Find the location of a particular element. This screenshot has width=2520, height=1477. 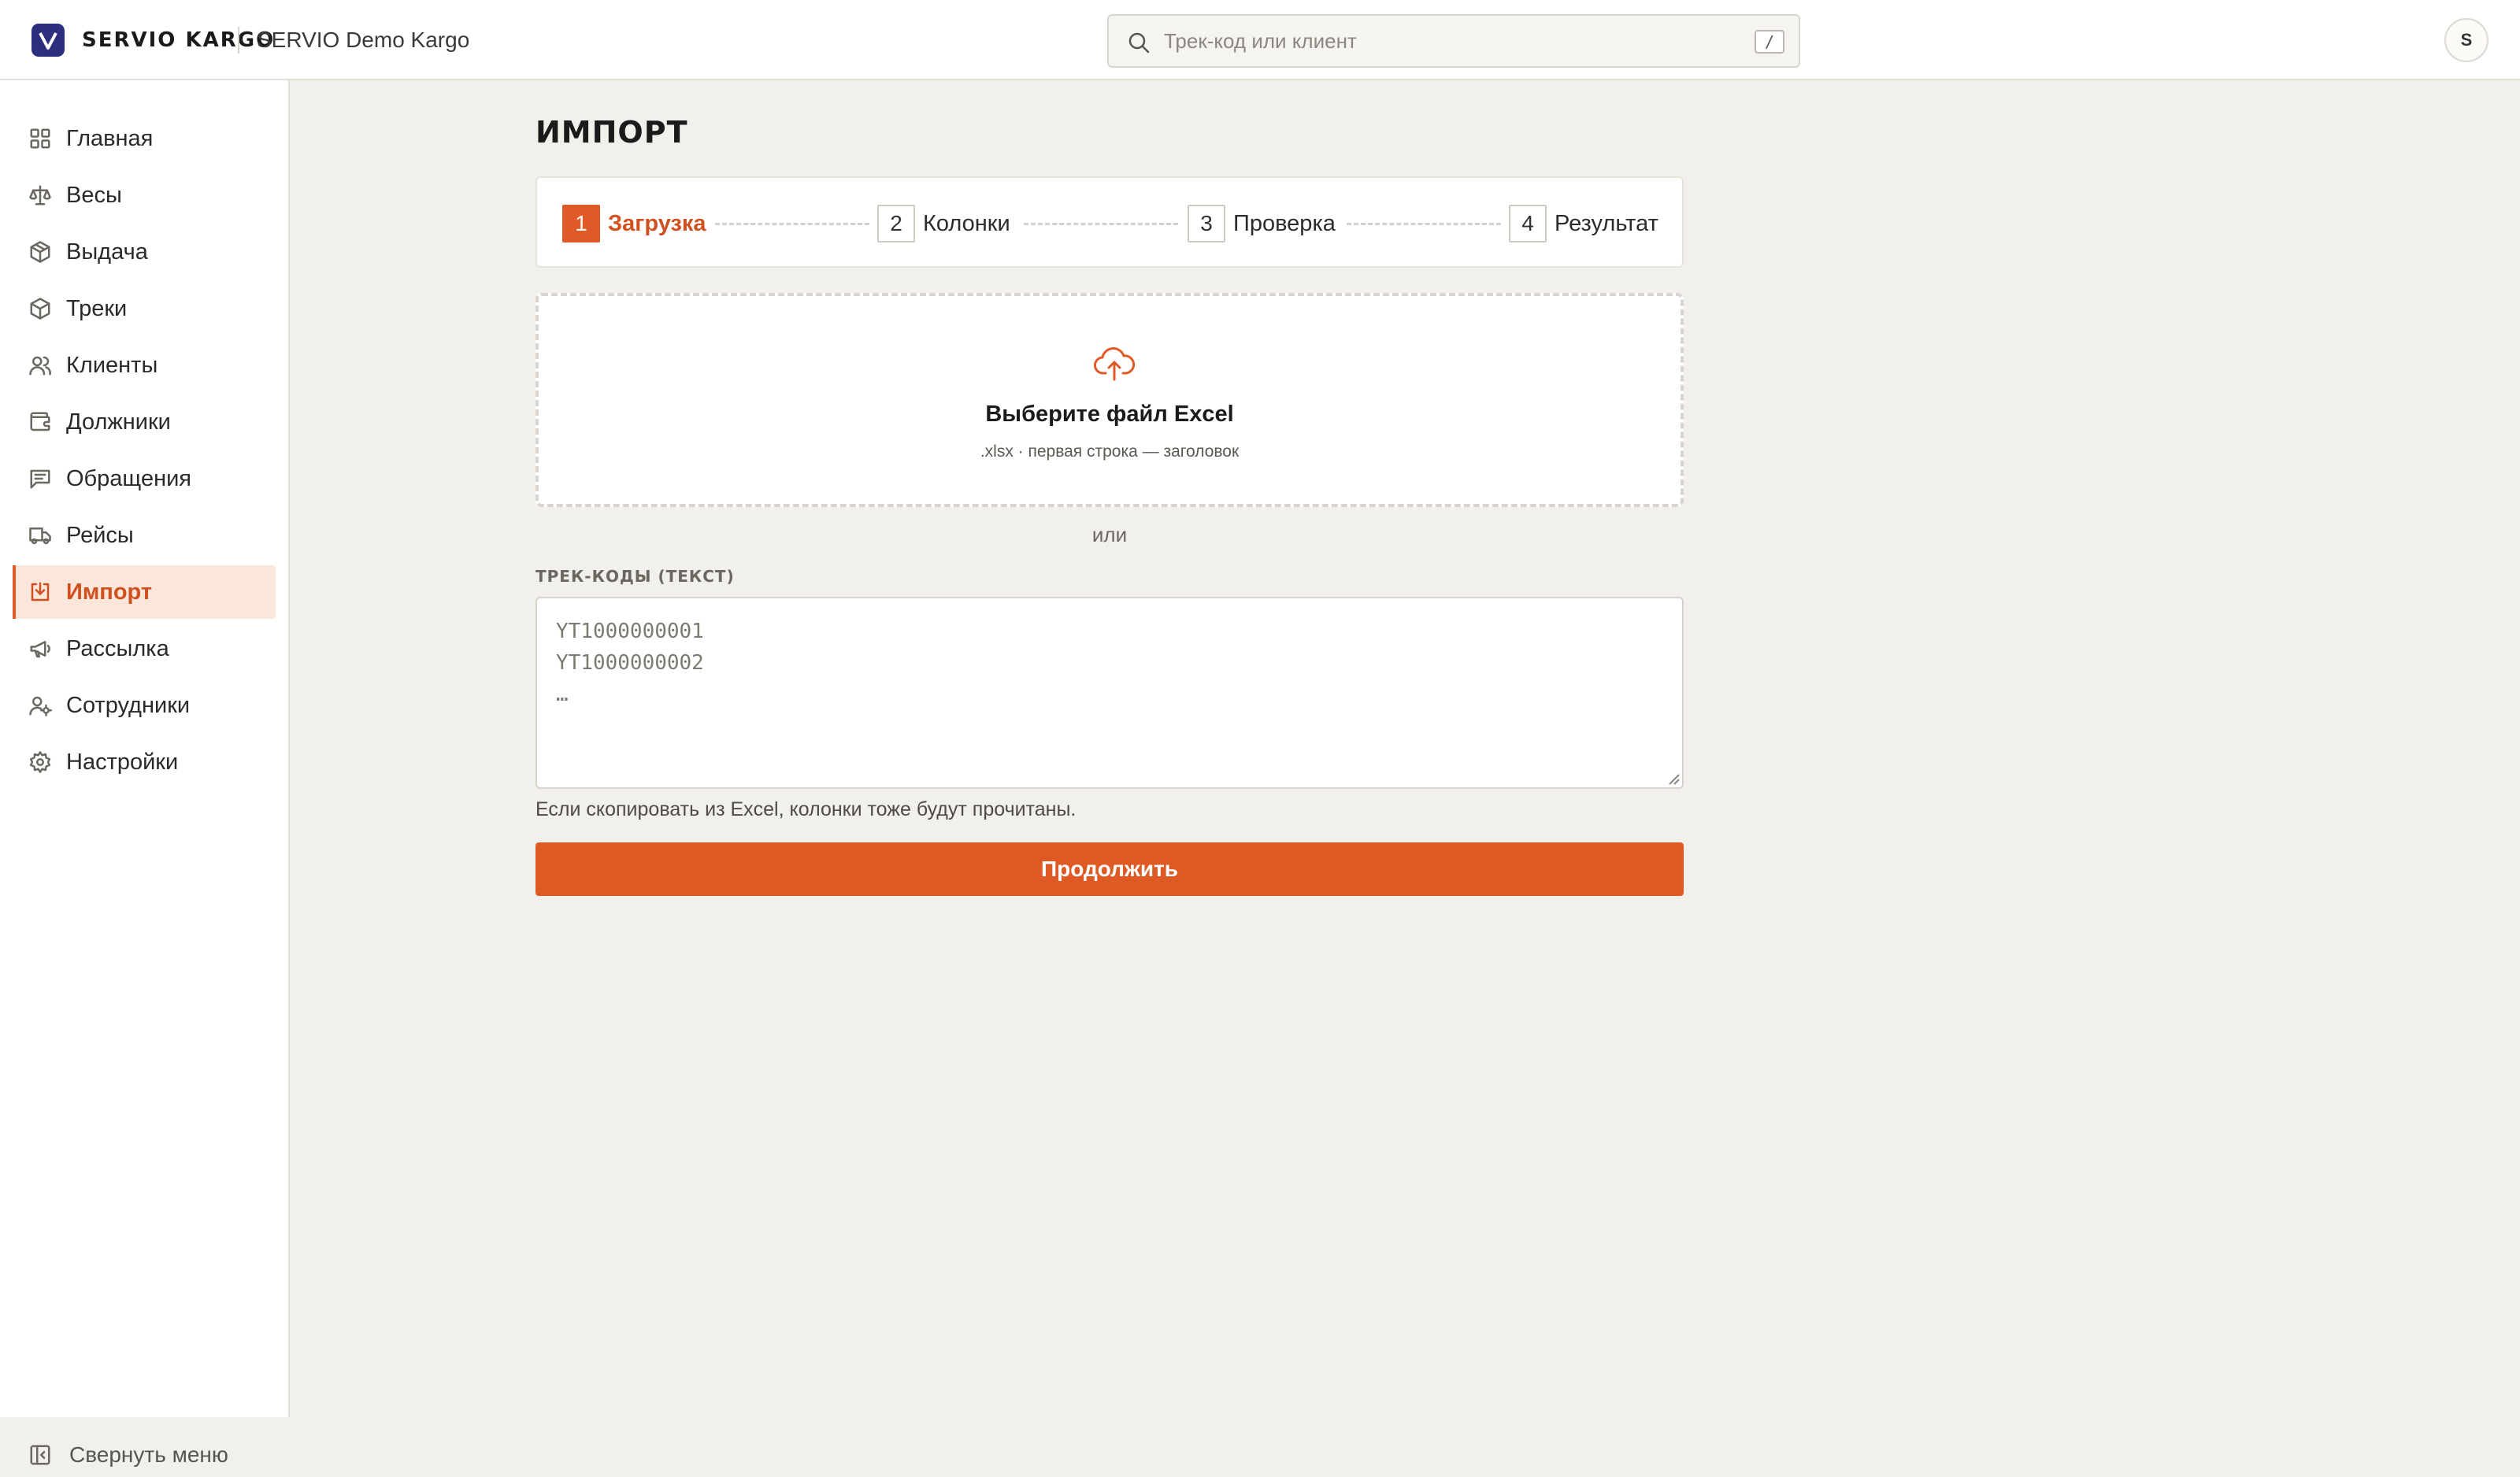

dropzone-title: Выберите файл Excel is located at coordinates (1109, 414).